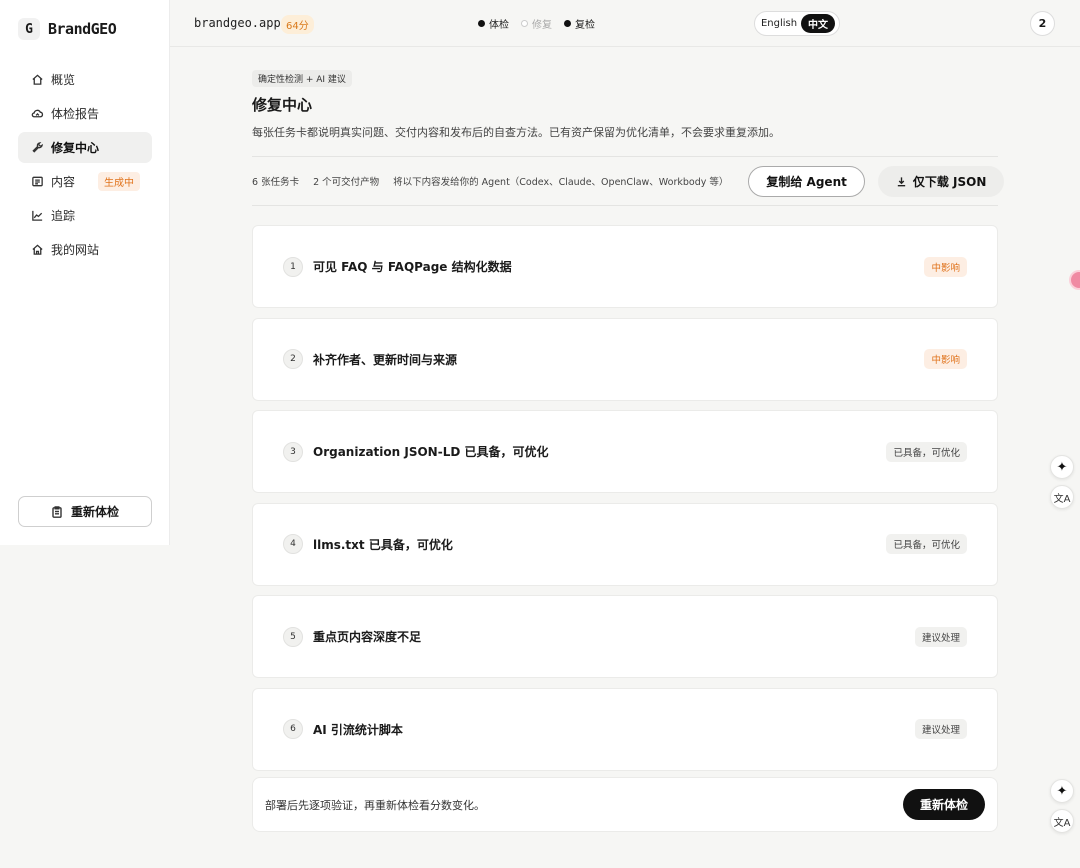 Image resolution: width=1080 pixels, height=868 pixels. I want to click on status-badge: 生成中, so click(119, 181).